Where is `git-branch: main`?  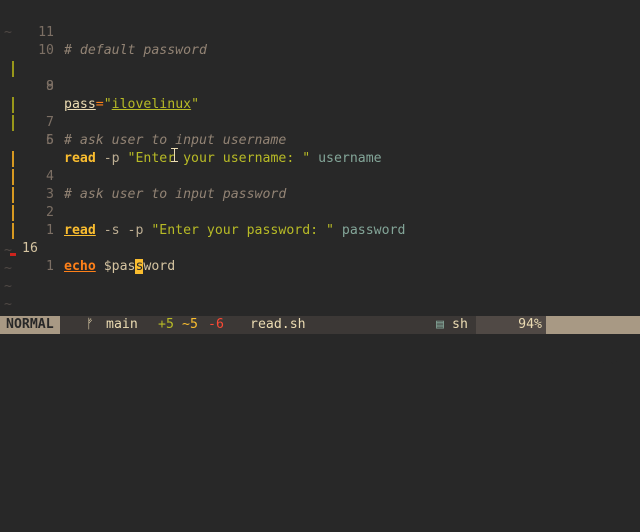 git-branch: main is located at coordinates (122, 324).